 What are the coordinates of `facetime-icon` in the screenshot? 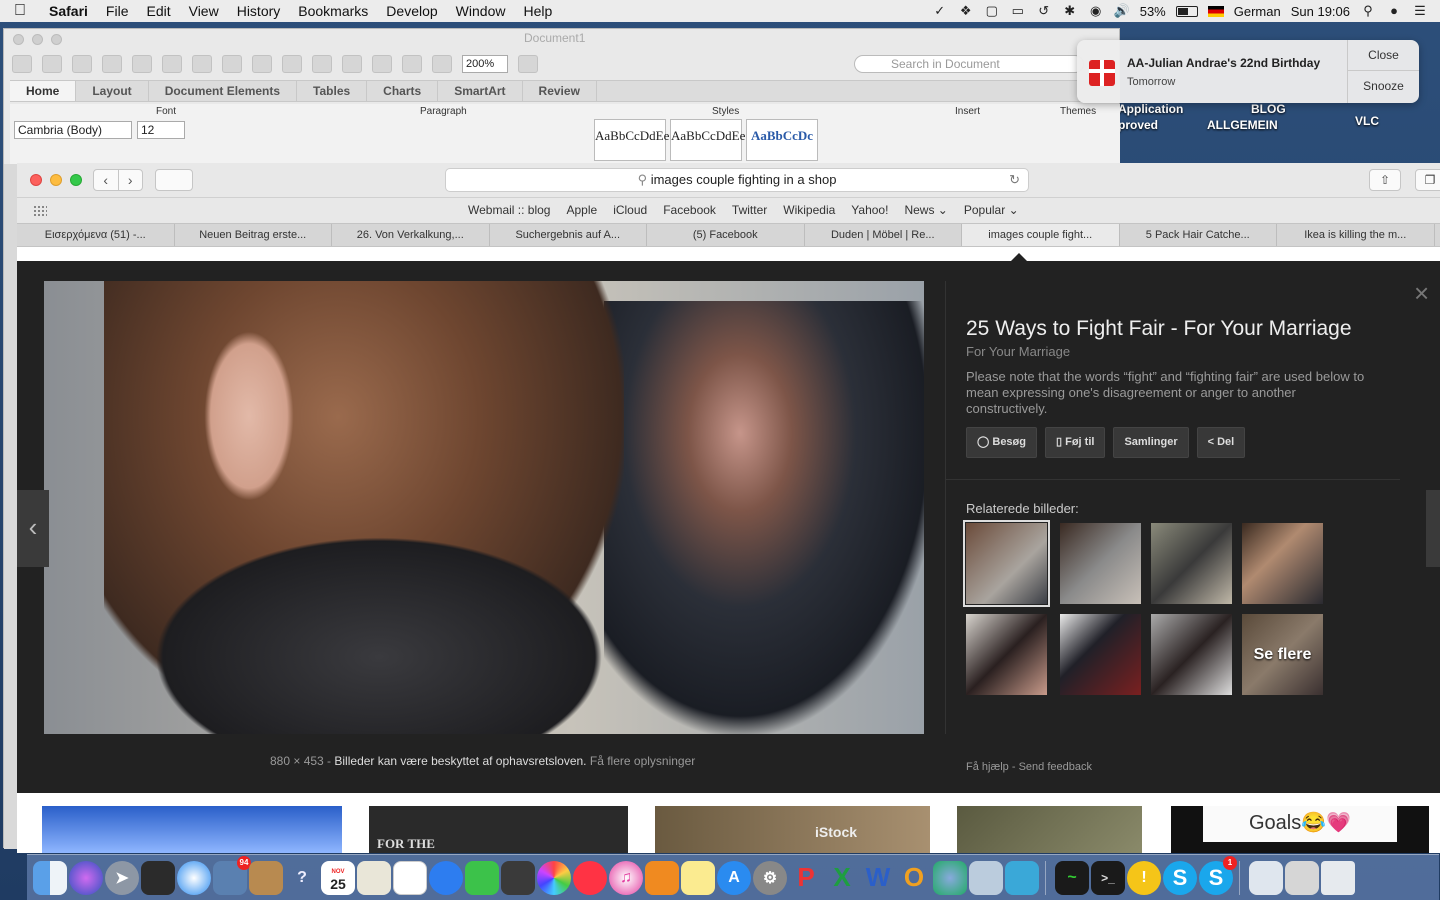 It's located at (482, 877).